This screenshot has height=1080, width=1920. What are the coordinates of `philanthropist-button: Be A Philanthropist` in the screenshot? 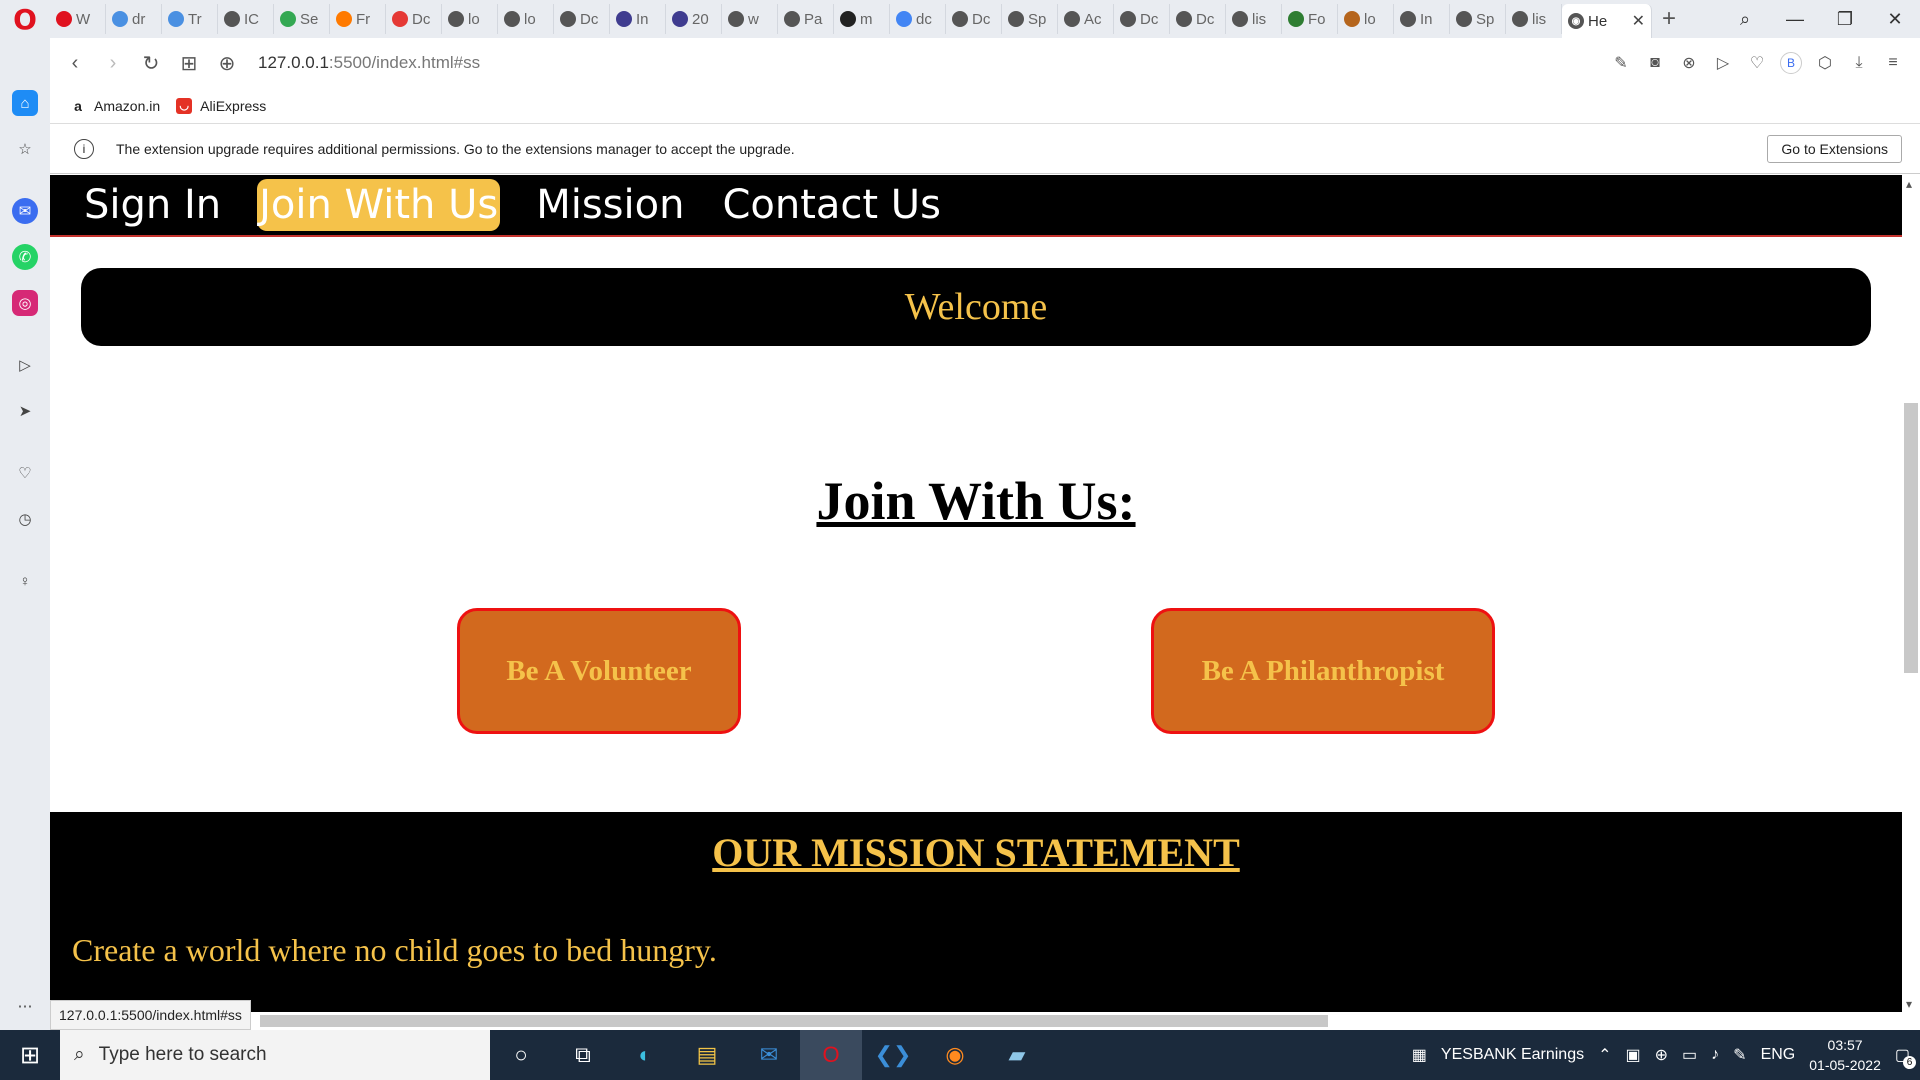 It's located at (1323, 671).